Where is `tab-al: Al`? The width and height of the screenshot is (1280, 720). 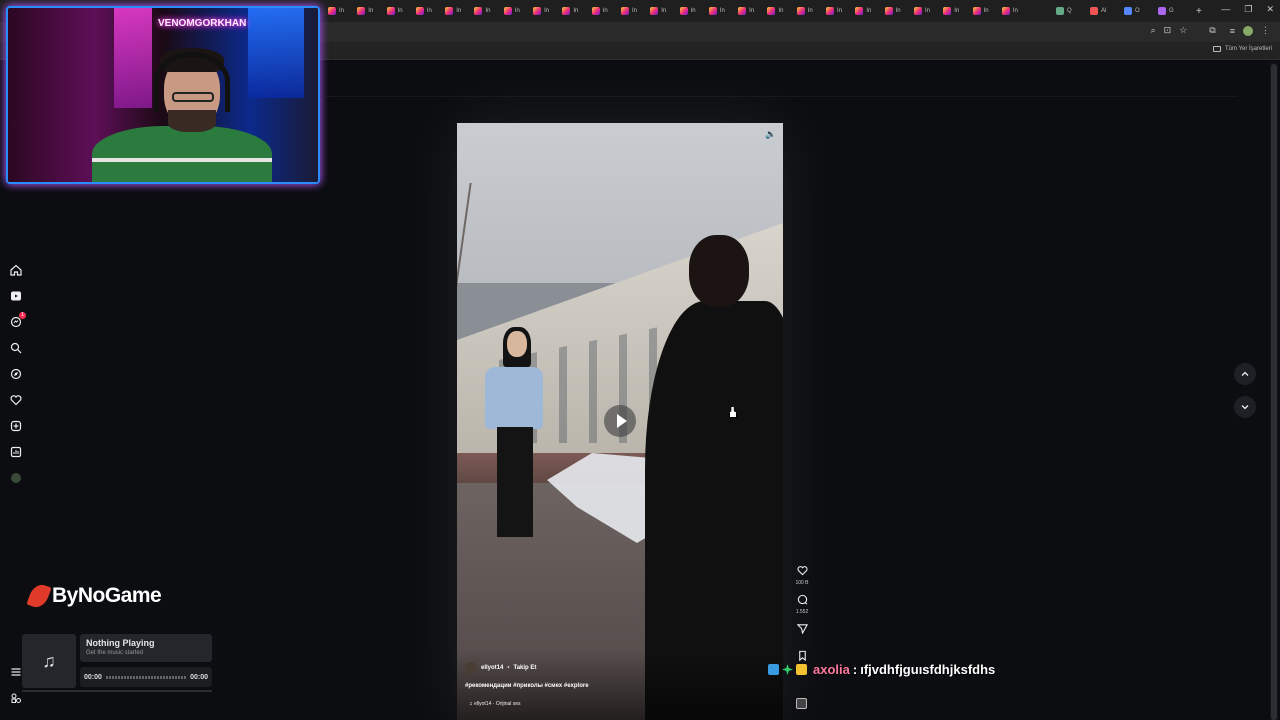
tab-al: Al is located at coordinates (1103, 11).